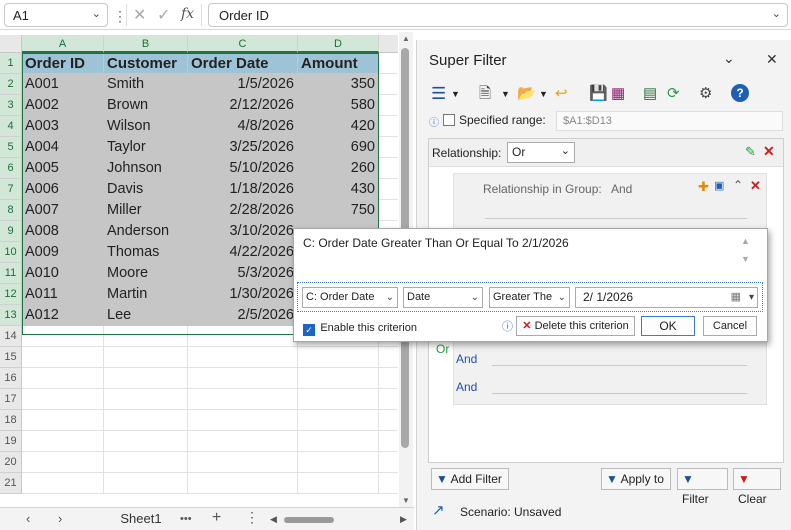 This screenshot has height=530, width=791. Describe the element at coordinates (485, 94) in the screenshot. I see `new-file-icon: 🗎` at that location.